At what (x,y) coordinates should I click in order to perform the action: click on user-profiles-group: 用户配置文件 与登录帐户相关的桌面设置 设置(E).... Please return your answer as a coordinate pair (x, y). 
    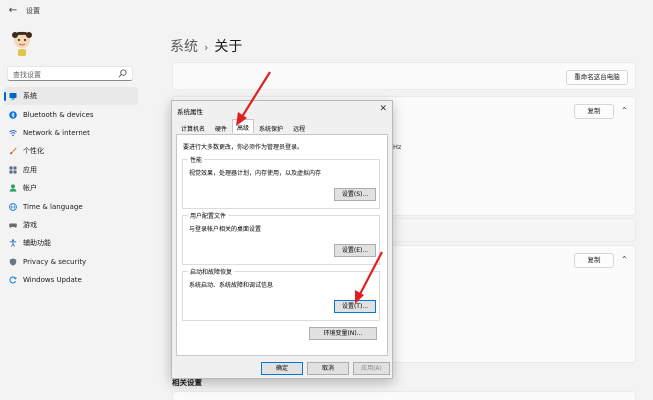
    Looking at the image, I should click on (281, 238).